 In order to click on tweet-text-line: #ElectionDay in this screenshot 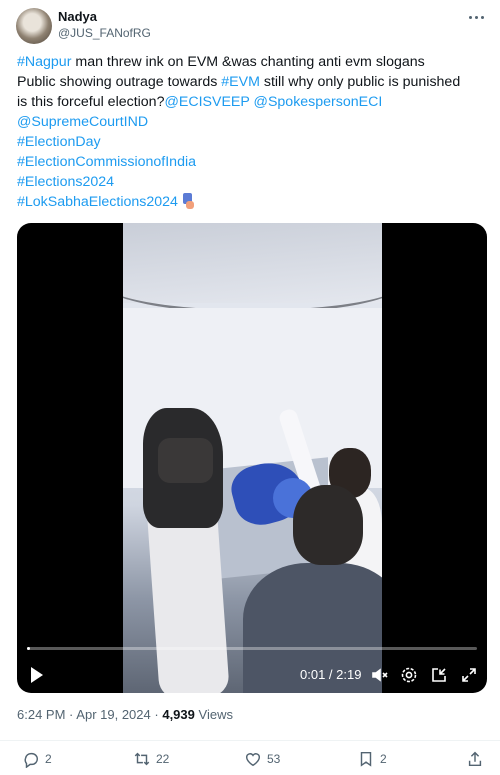, I will do `click(252, 142)`.